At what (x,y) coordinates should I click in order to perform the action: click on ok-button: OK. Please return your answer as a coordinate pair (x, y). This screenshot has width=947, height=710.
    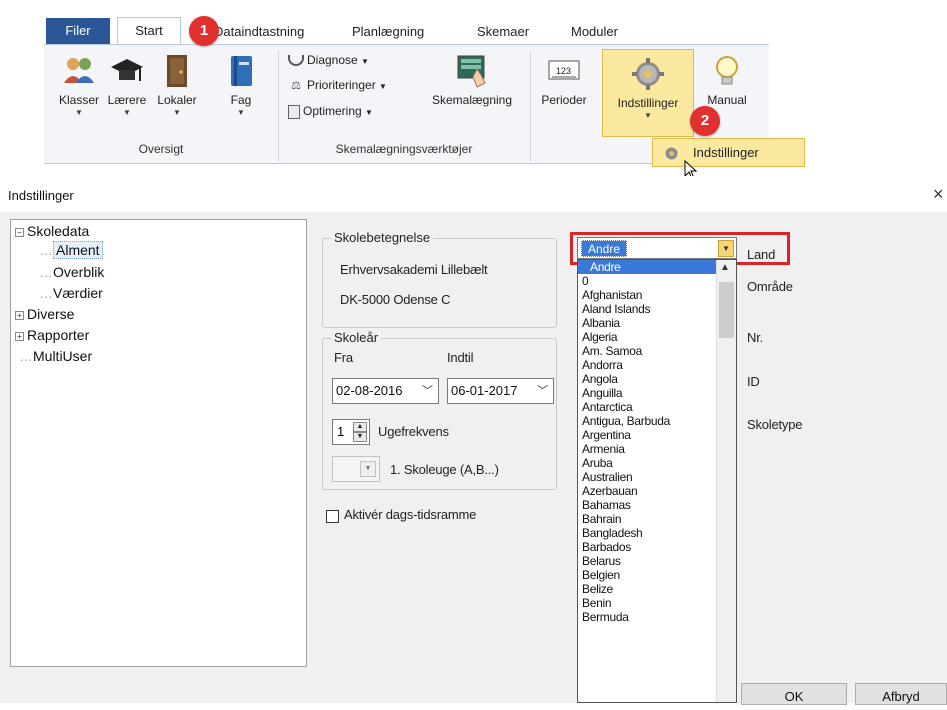
    Looking at the image, I should click on (794, 694).